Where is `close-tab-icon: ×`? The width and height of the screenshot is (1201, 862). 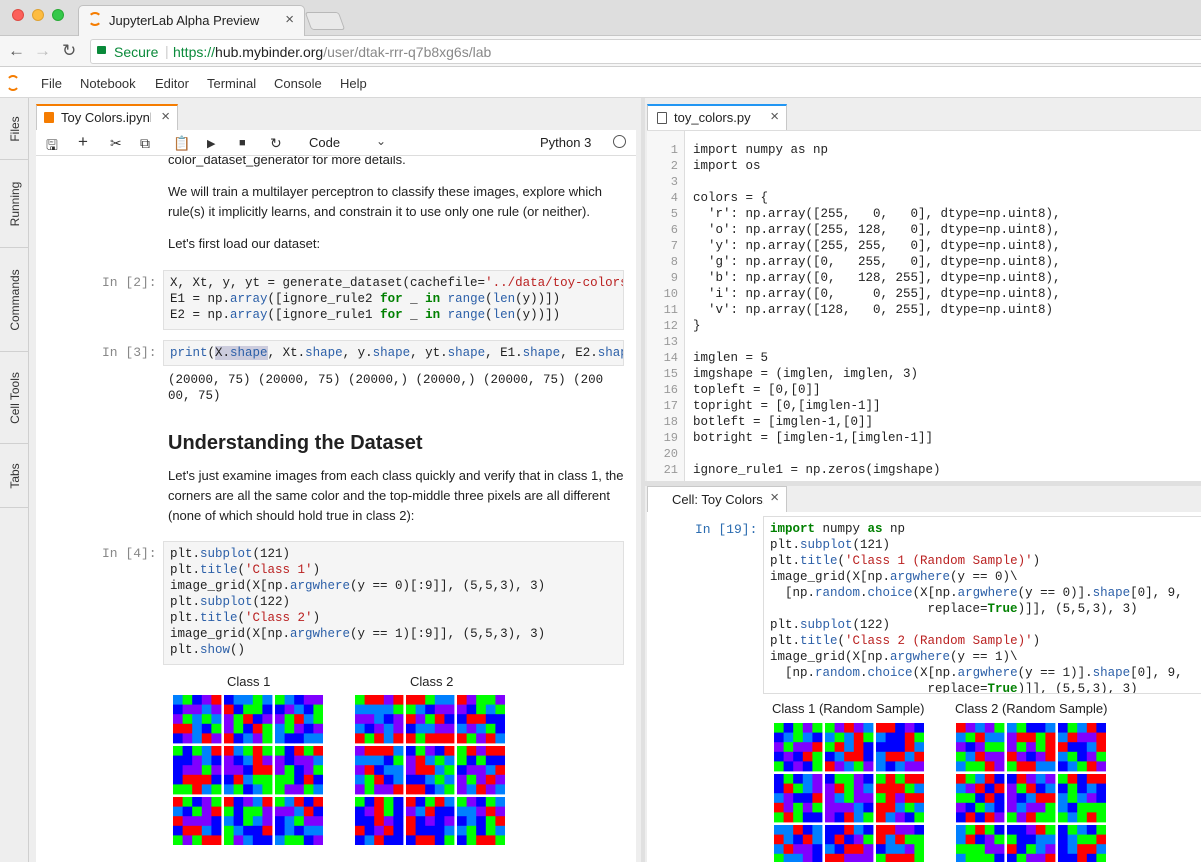
close-tab-icon: × is located at coordinates (289, 19).